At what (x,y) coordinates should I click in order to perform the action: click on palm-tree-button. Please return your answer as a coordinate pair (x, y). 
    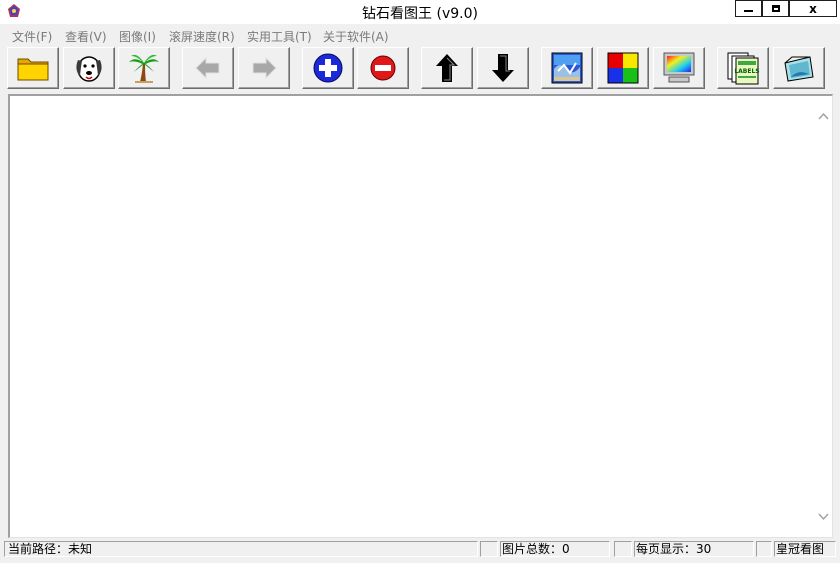
    Looking at the image, I should click on (144, 68).